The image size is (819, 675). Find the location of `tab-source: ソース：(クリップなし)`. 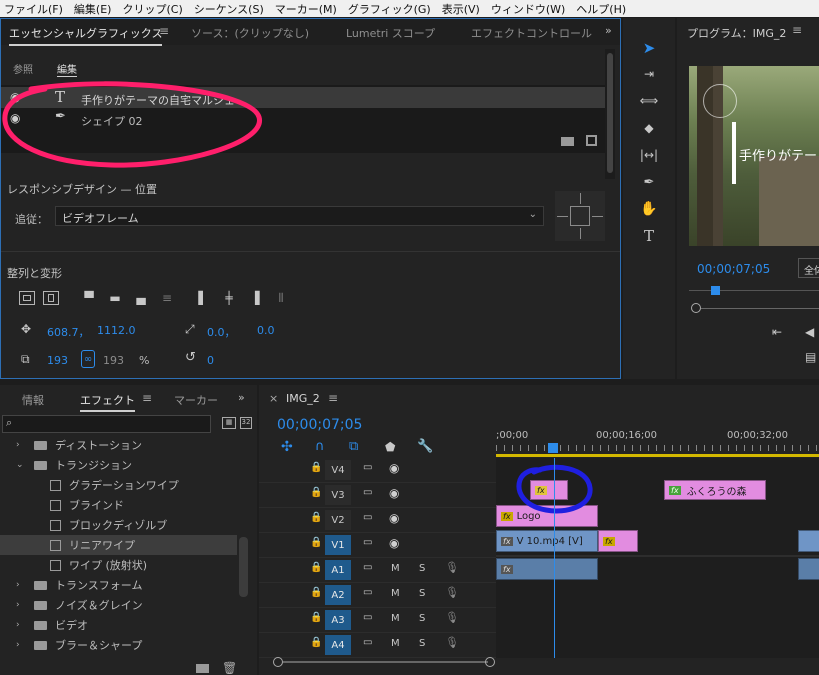

tab-source: ソース：(クリップなし) is located at coordinates (250, 33).